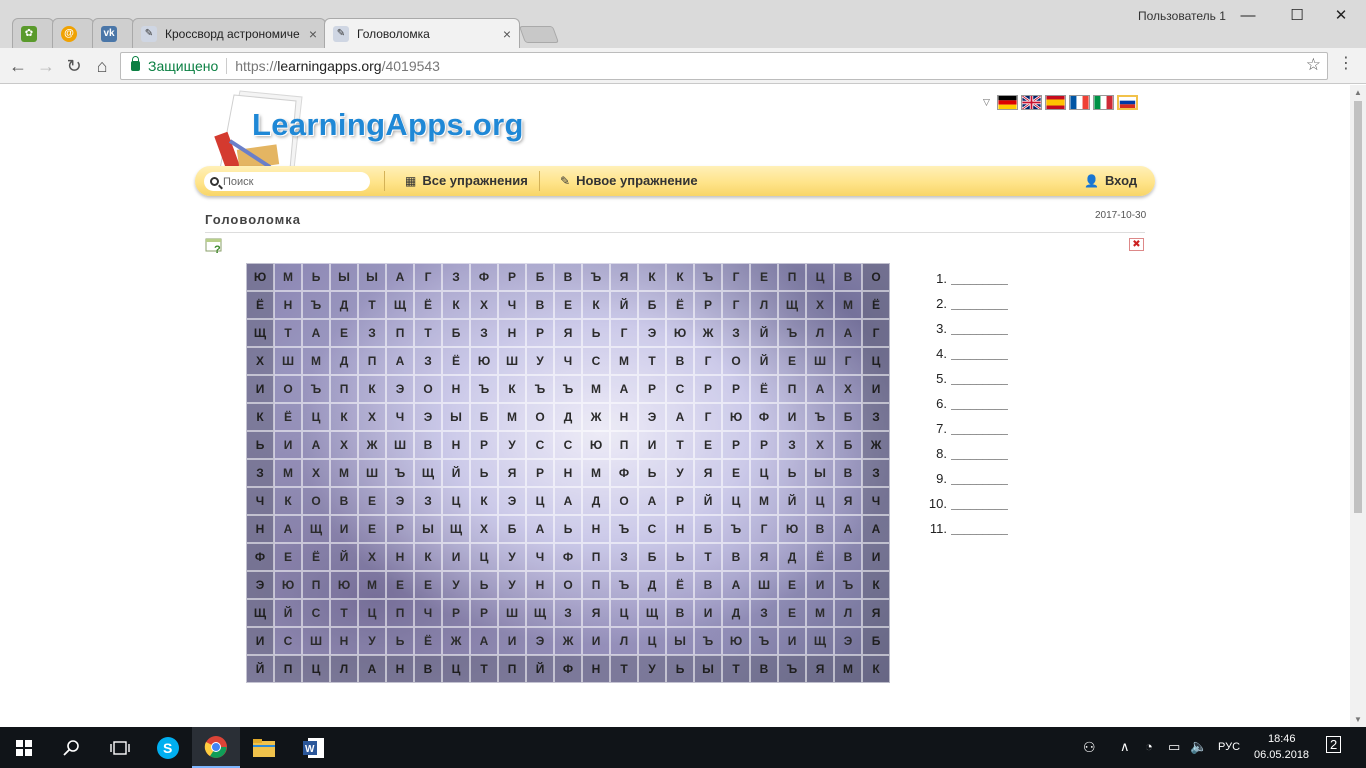  Describe the element at coordinates (264, 747) in the screenshot. I see `file-explorer-icon` at that location.